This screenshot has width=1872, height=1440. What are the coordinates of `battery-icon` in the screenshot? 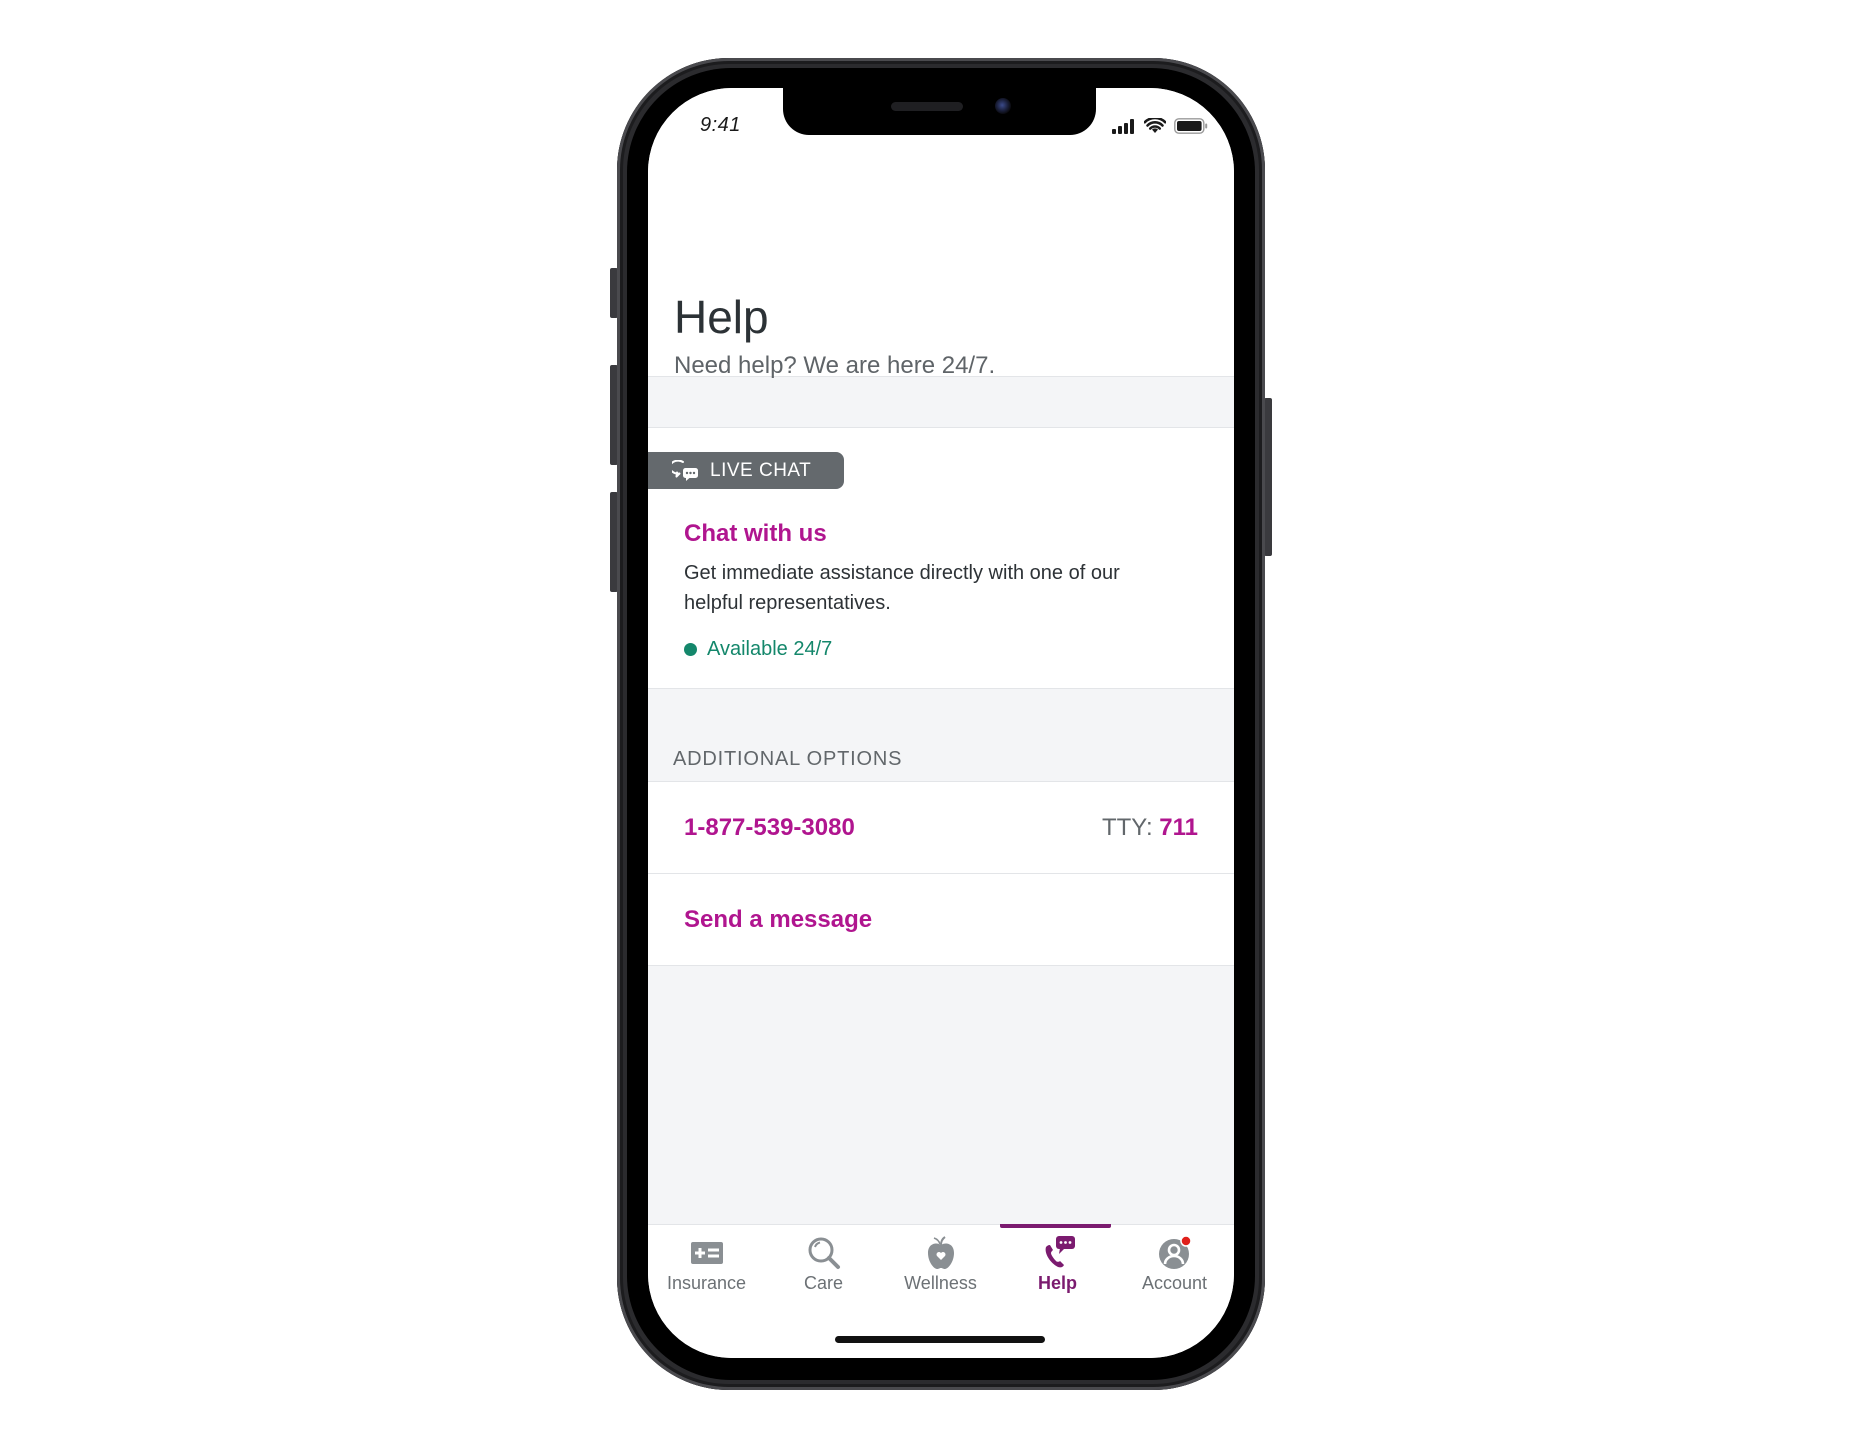 It's located at (1191, 126).